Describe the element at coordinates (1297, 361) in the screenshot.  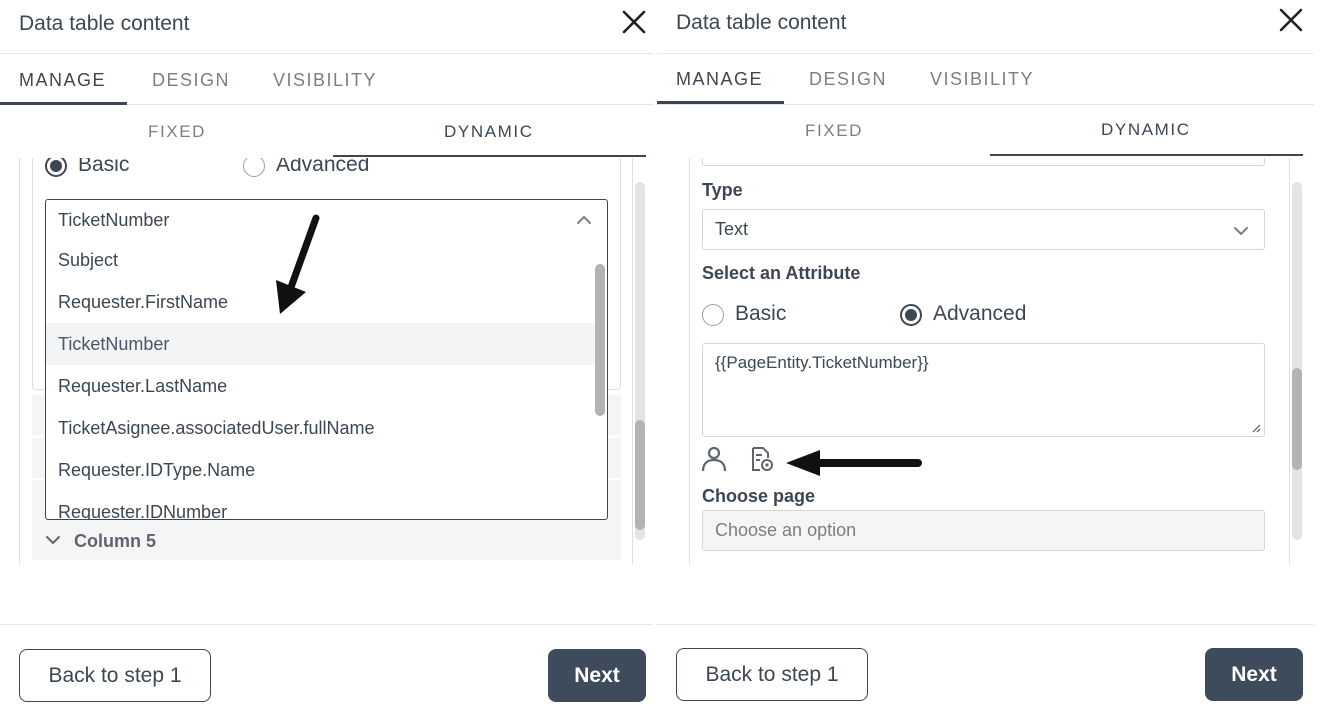
I see `panel-scrollbar-track` at that location.